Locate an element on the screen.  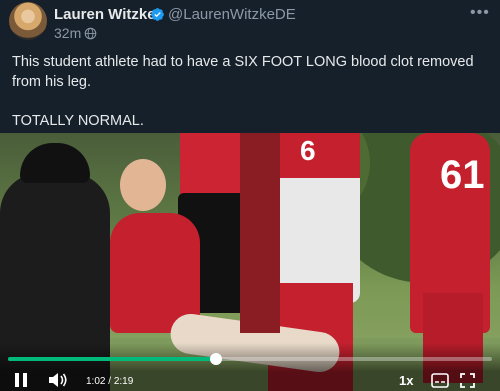
fullscreen-icon is located at coordinates (467, 380).